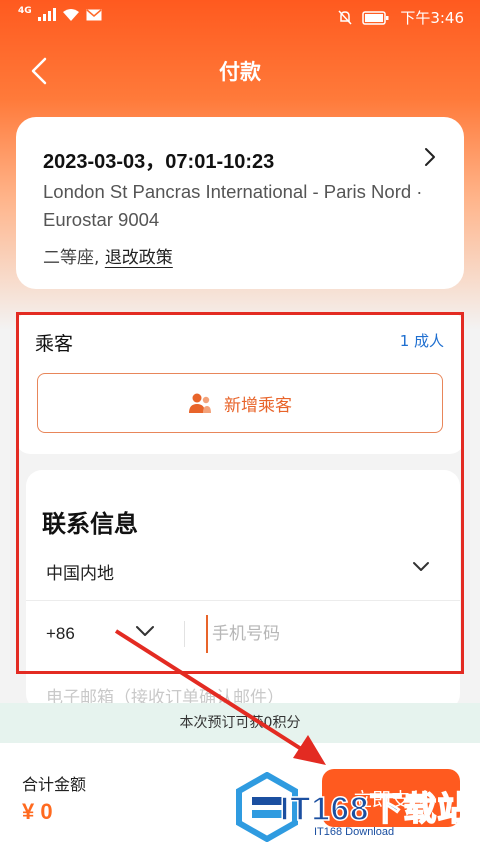 This screenshot has width=480, height=853. I want to click on seat-class: 二等座,, so click(71, 258).